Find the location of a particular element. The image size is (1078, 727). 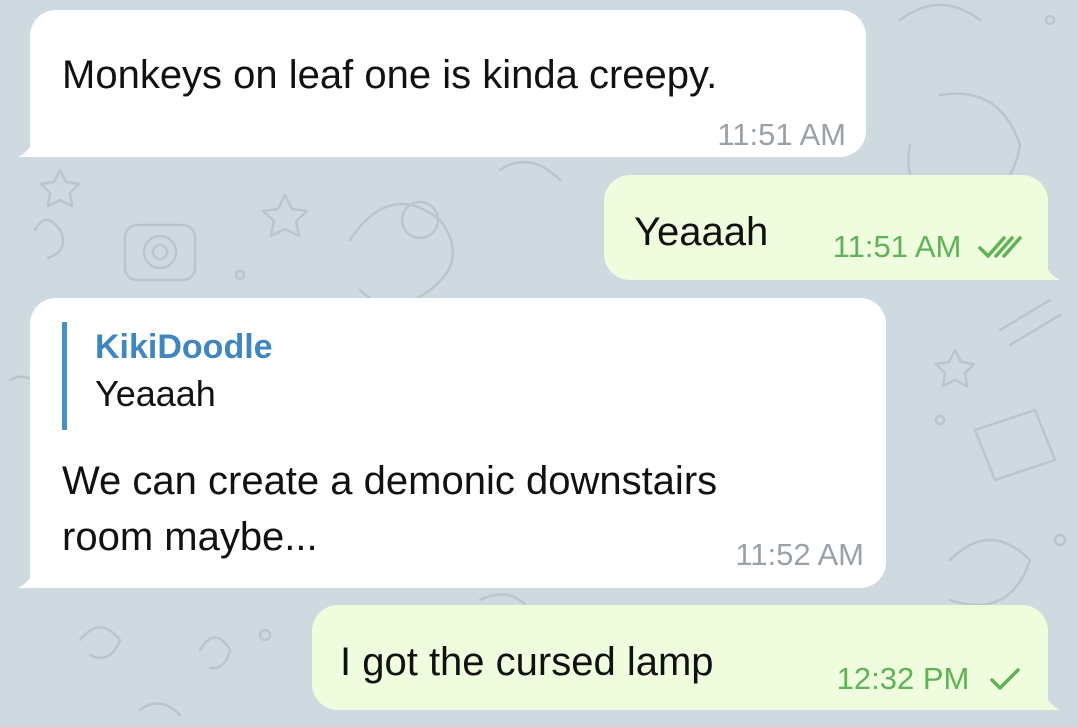

reply-text: Yeaaah is located at coordinates (155, 393).